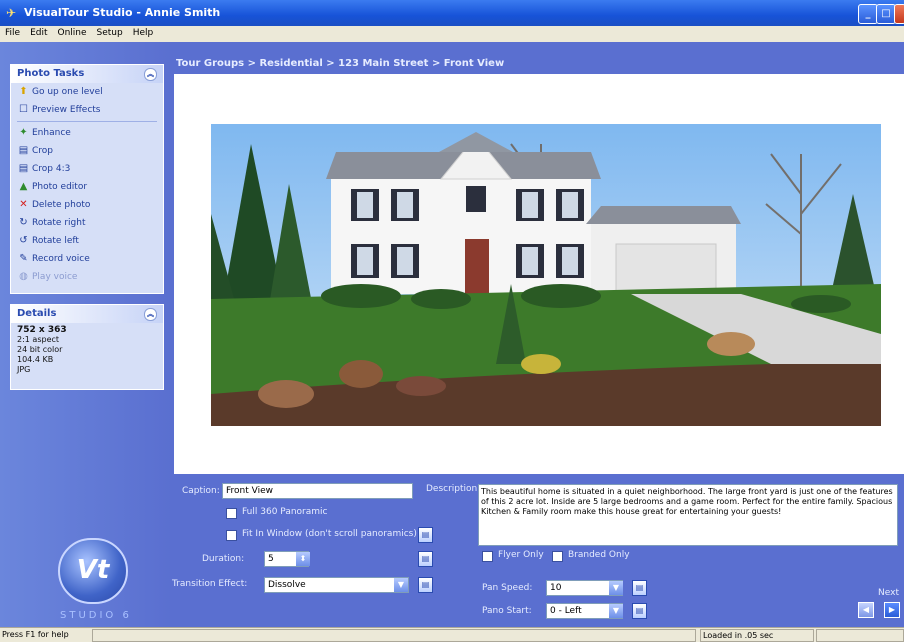 The width and height of the screenshot is (904, 642). I want to click on fit-window-checkbox, so click(231, 535).